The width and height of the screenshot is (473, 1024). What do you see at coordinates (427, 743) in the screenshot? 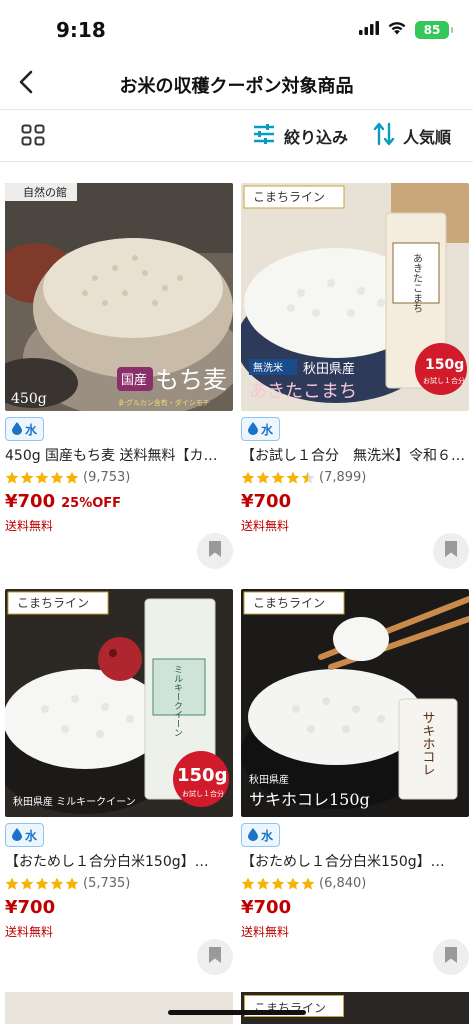
I see `package-text: サキホコレ` at bounding box center [427, 743].